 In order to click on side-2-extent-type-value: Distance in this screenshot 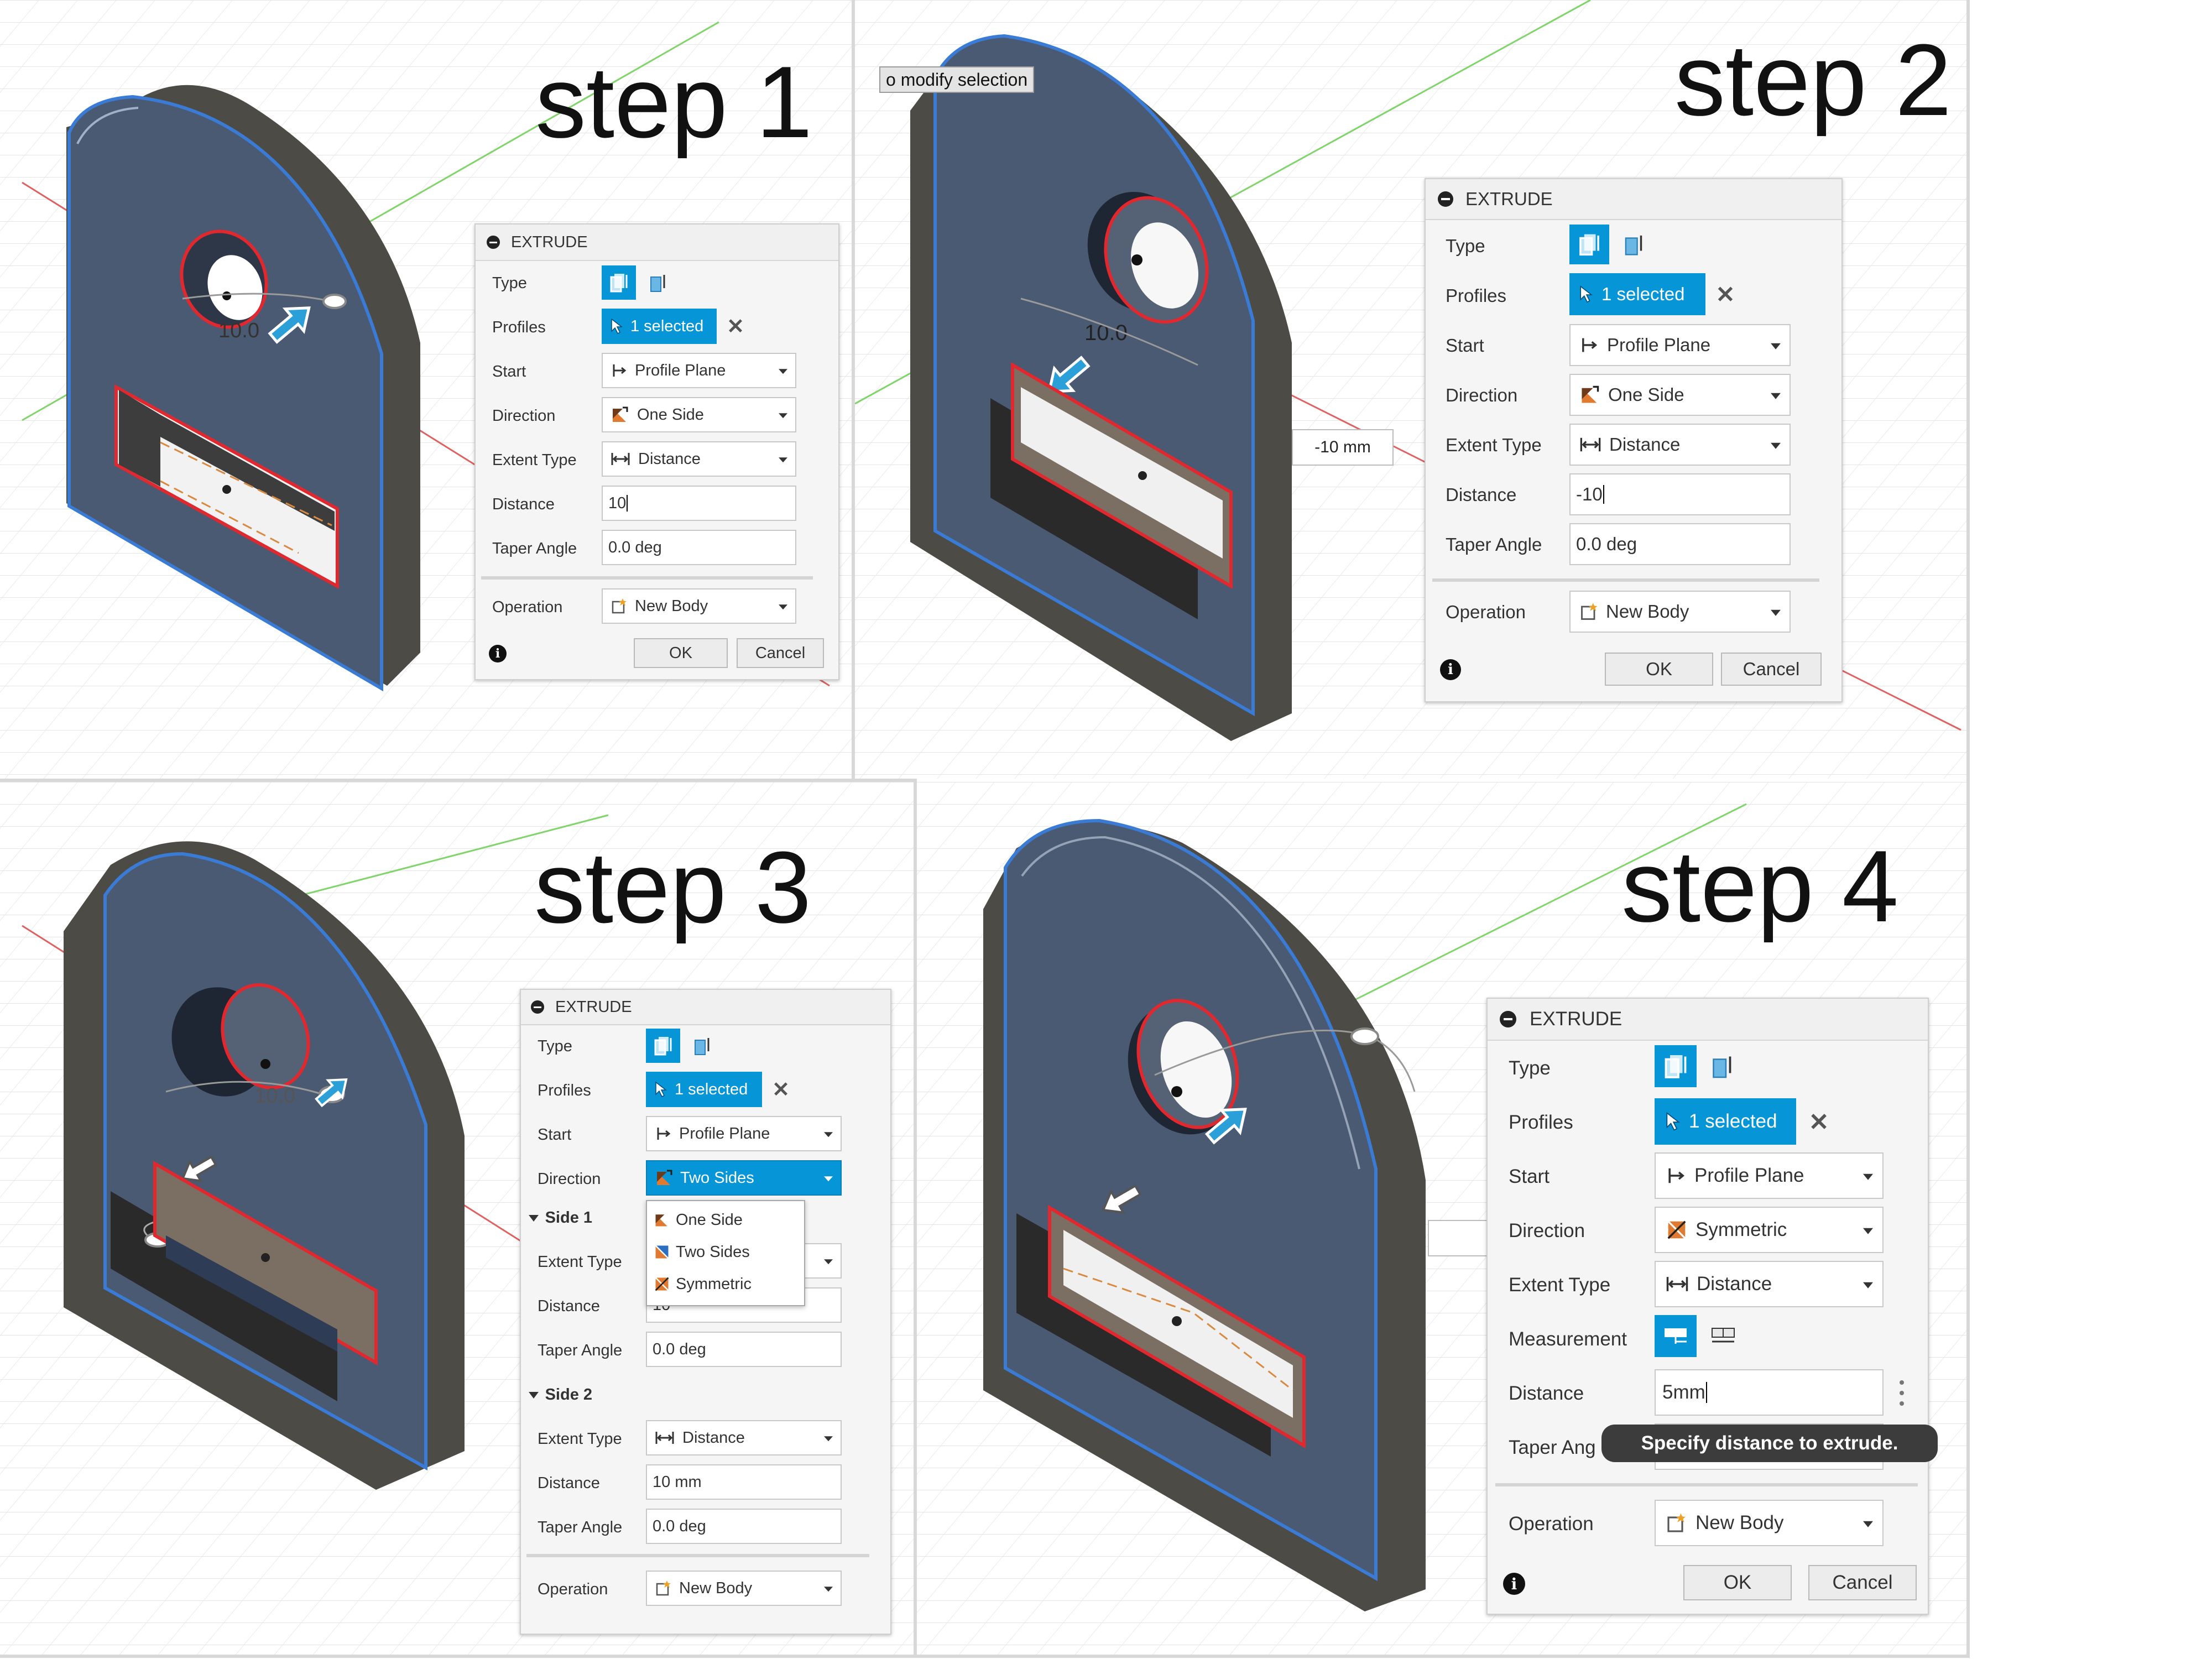, I will do `click(714, 1438)`.